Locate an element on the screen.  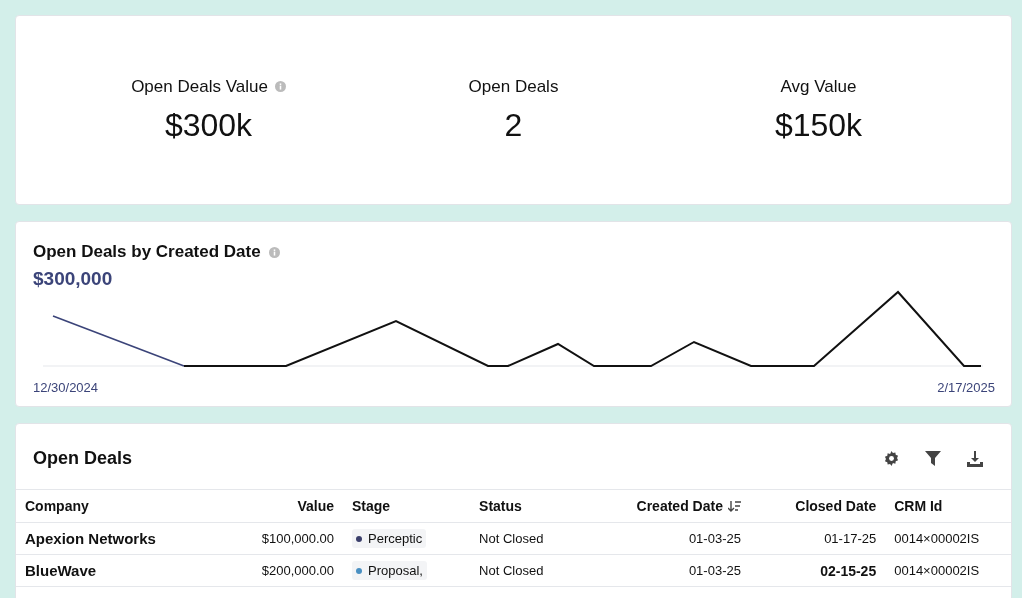
table-cell: BlueWave is located at coordinates (61, 570).